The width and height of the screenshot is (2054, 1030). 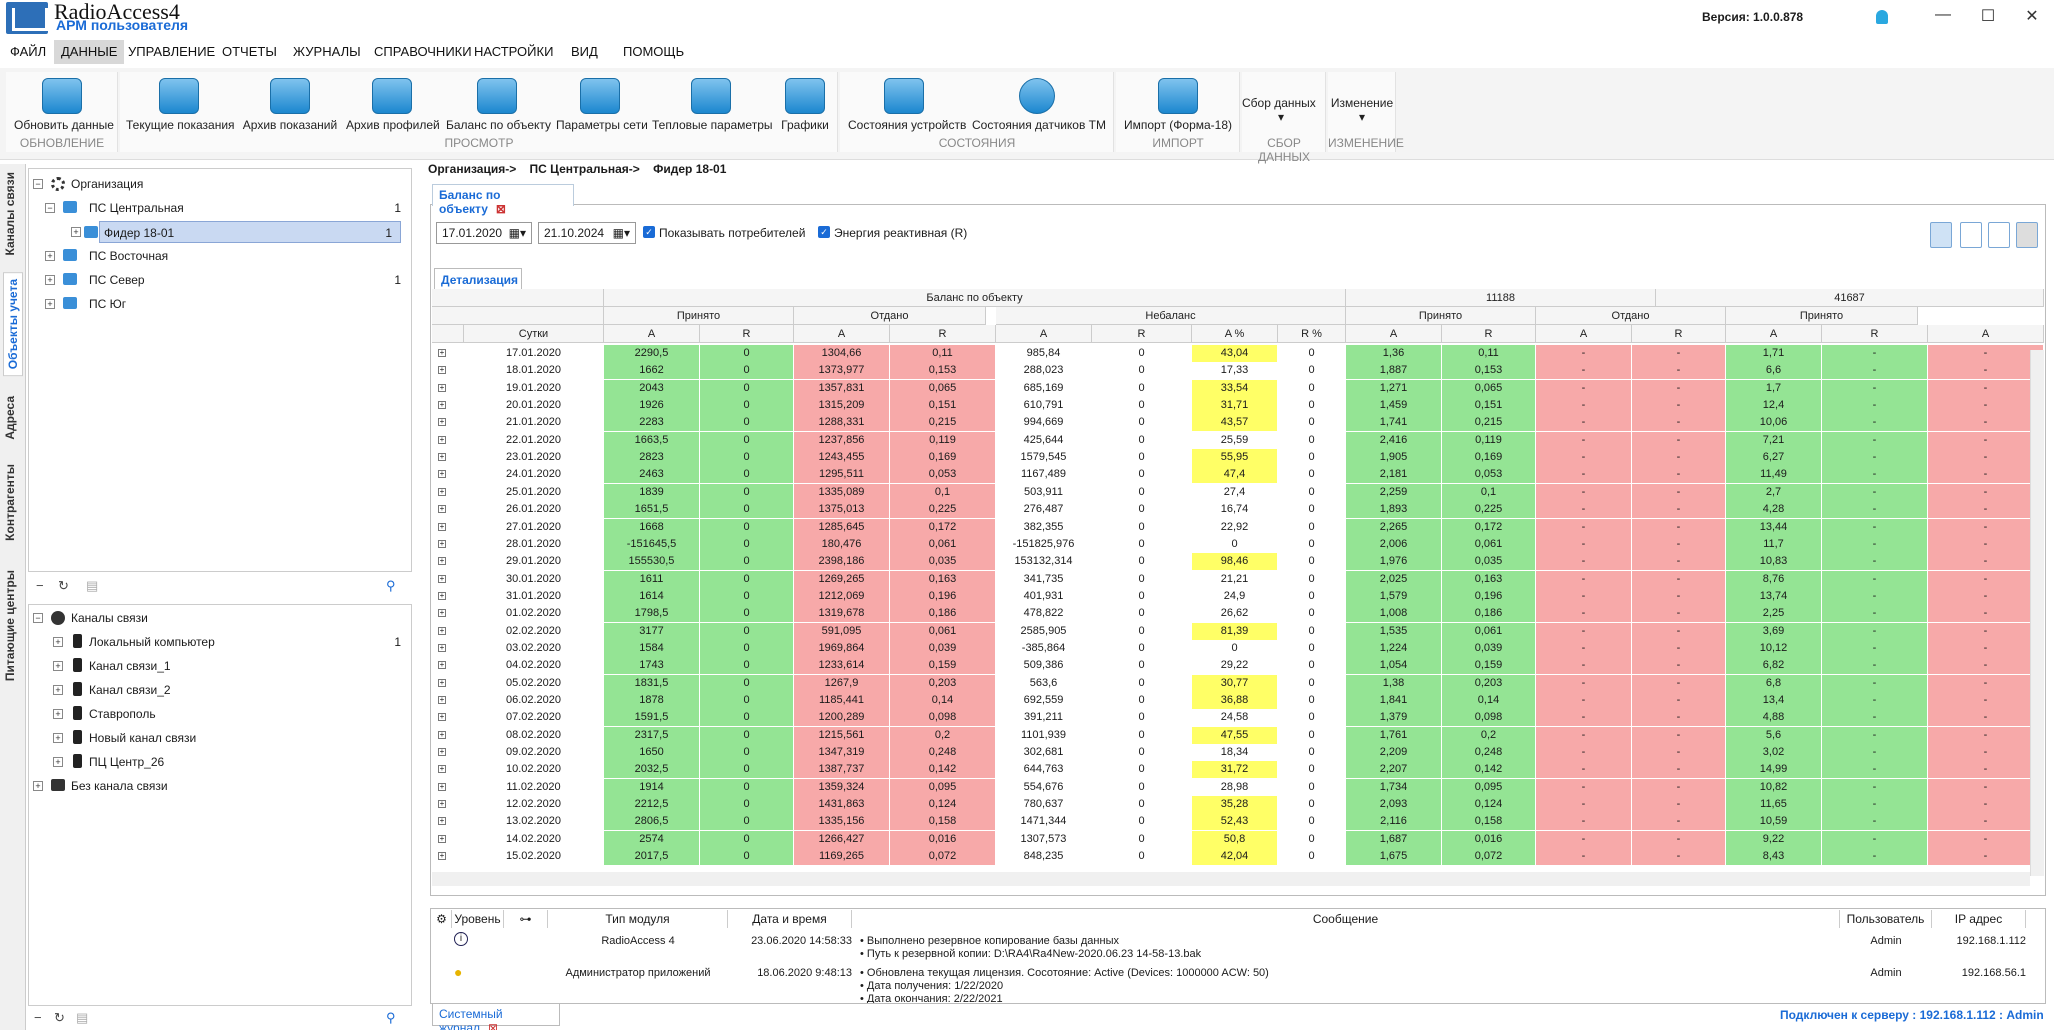 I want to click on menu-references: СПРАВОЧНИКИ, so click(x=423, y=51).